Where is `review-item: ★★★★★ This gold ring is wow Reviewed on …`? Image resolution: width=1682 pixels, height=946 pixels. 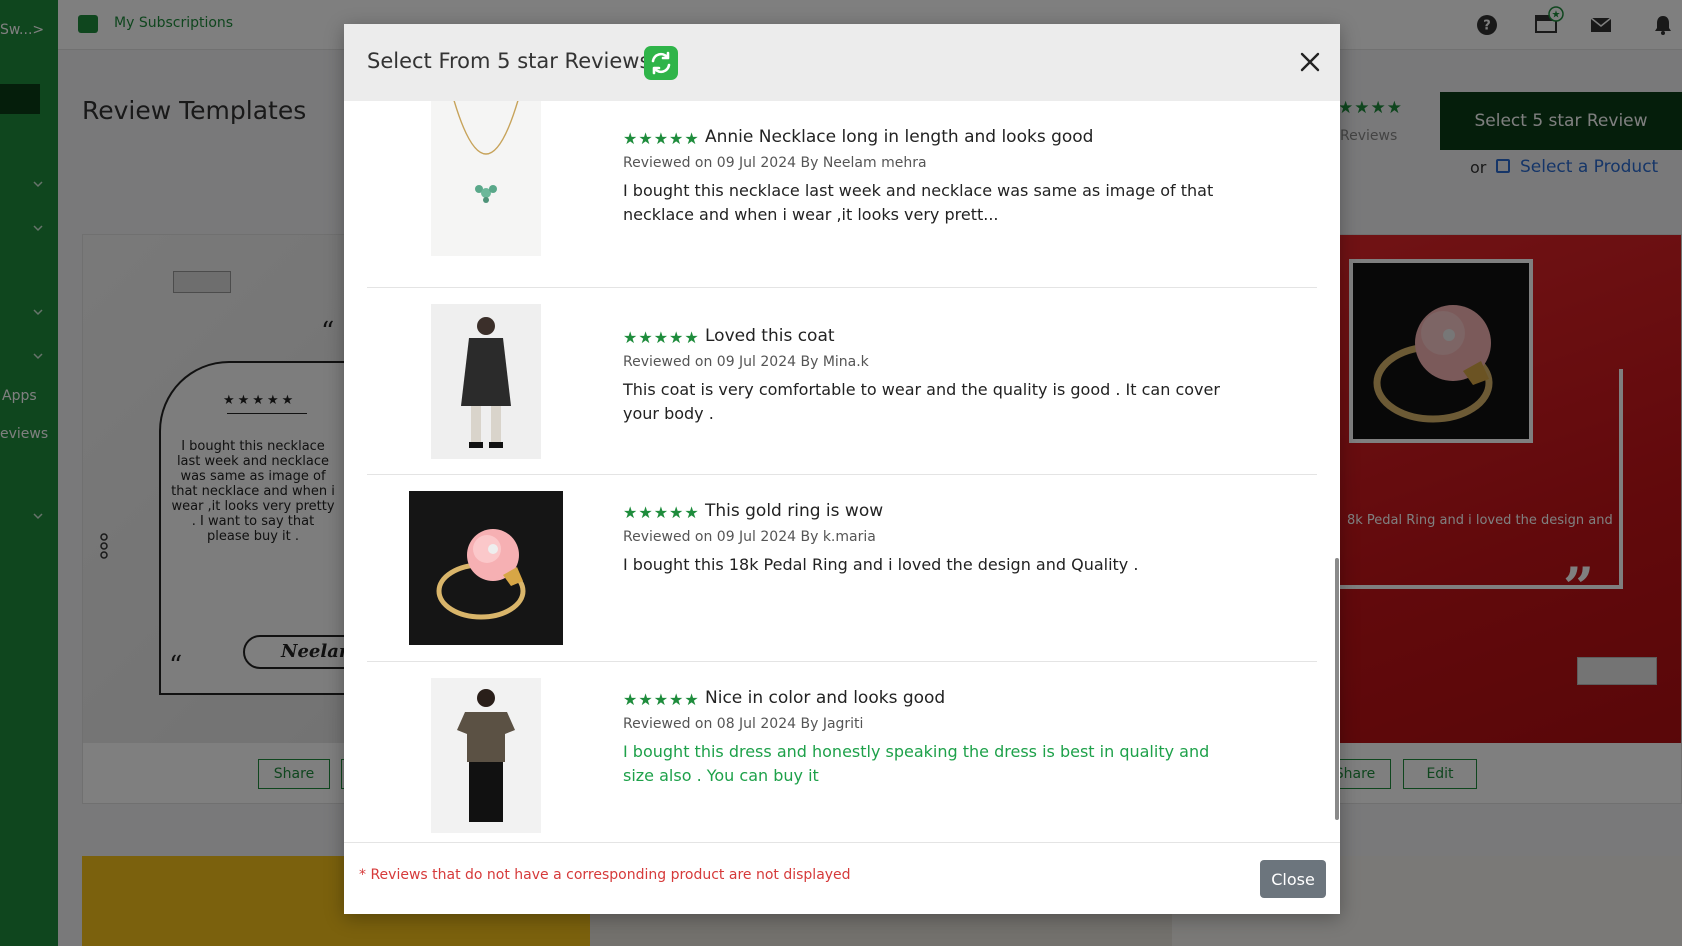 review-item: ★★★★★ This gold ring is wow Reviewed on … is located at coordinates (842, 568).